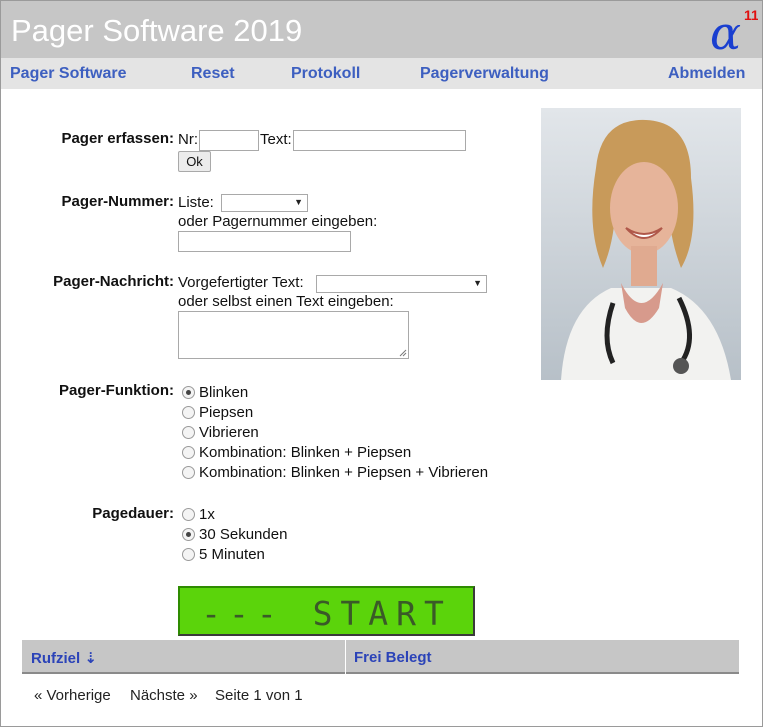 The image size is (763, 727). What do you see at coordinates (241, 282) in the screenshot?
I see `vorgefertigter-text-label: Vorgefertigter Text:` at bounding box center [241, 282].